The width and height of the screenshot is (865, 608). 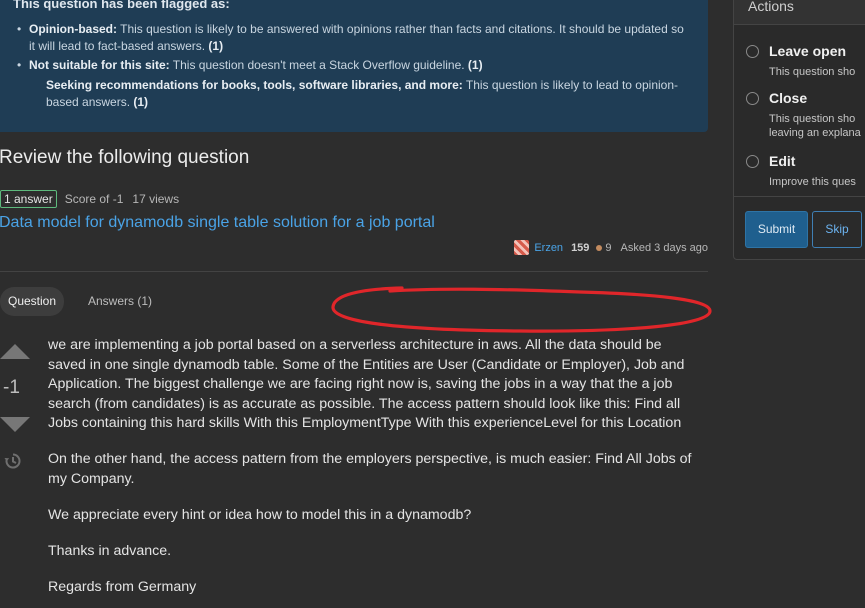 What do you see at coordinates (28, 199) in the screenshot?
I see `answer-count-badge: 1 answer` at bounding box center [28, 199].